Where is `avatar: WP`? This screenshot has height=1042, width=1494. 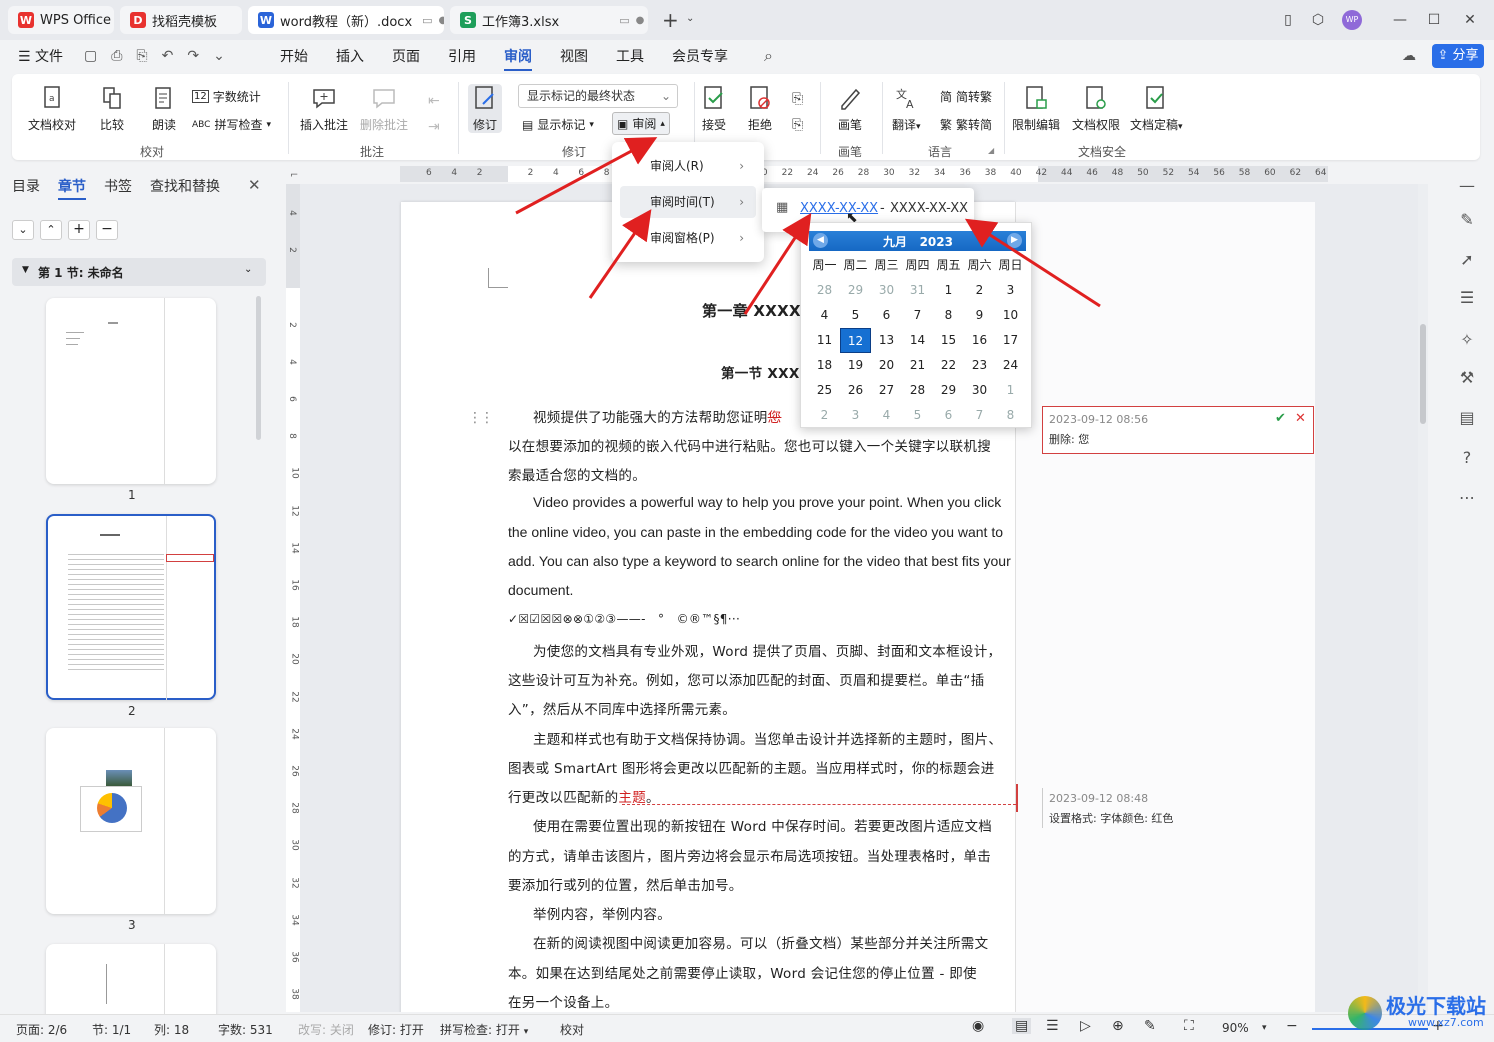 avatar: WP is located at coordinates (1352, 20).